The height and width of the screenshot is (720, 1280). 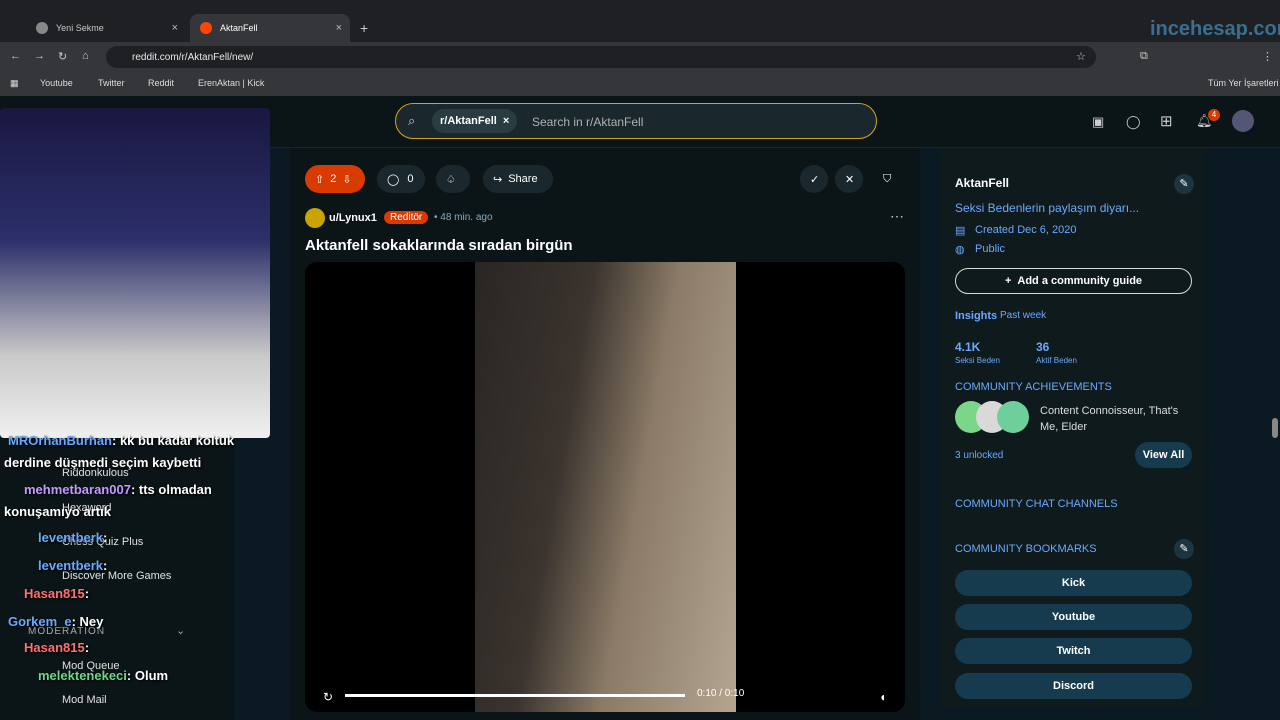 I want to click on tab-aktanfell: AktanFell ×, so click(x=270, y=28).